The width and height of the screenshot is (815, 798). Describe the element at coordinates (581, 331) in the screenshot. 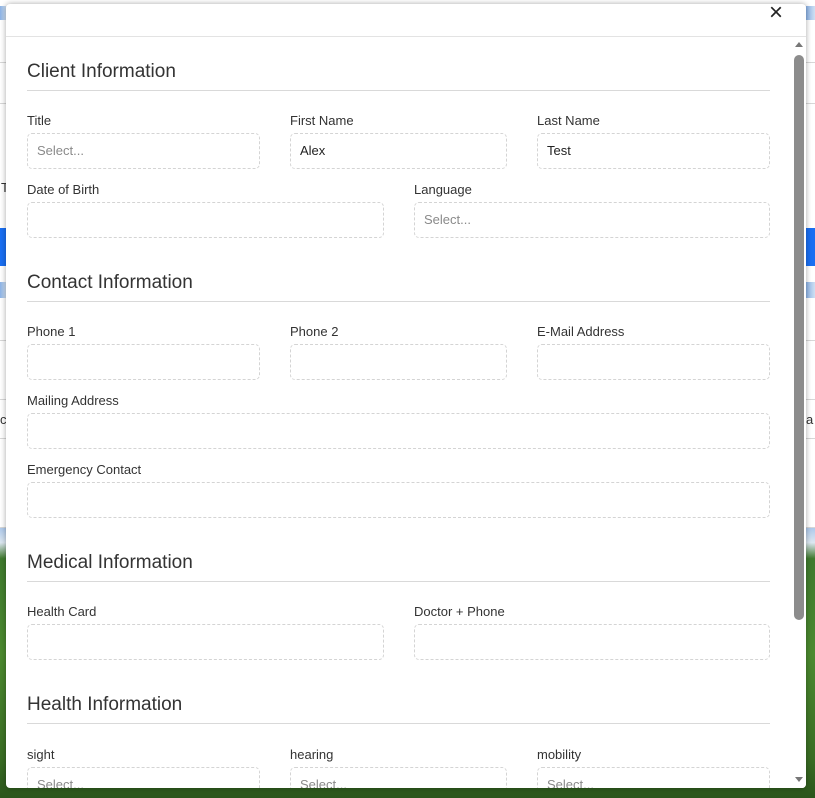

I see `email-label: E-Mail Address` at that location.